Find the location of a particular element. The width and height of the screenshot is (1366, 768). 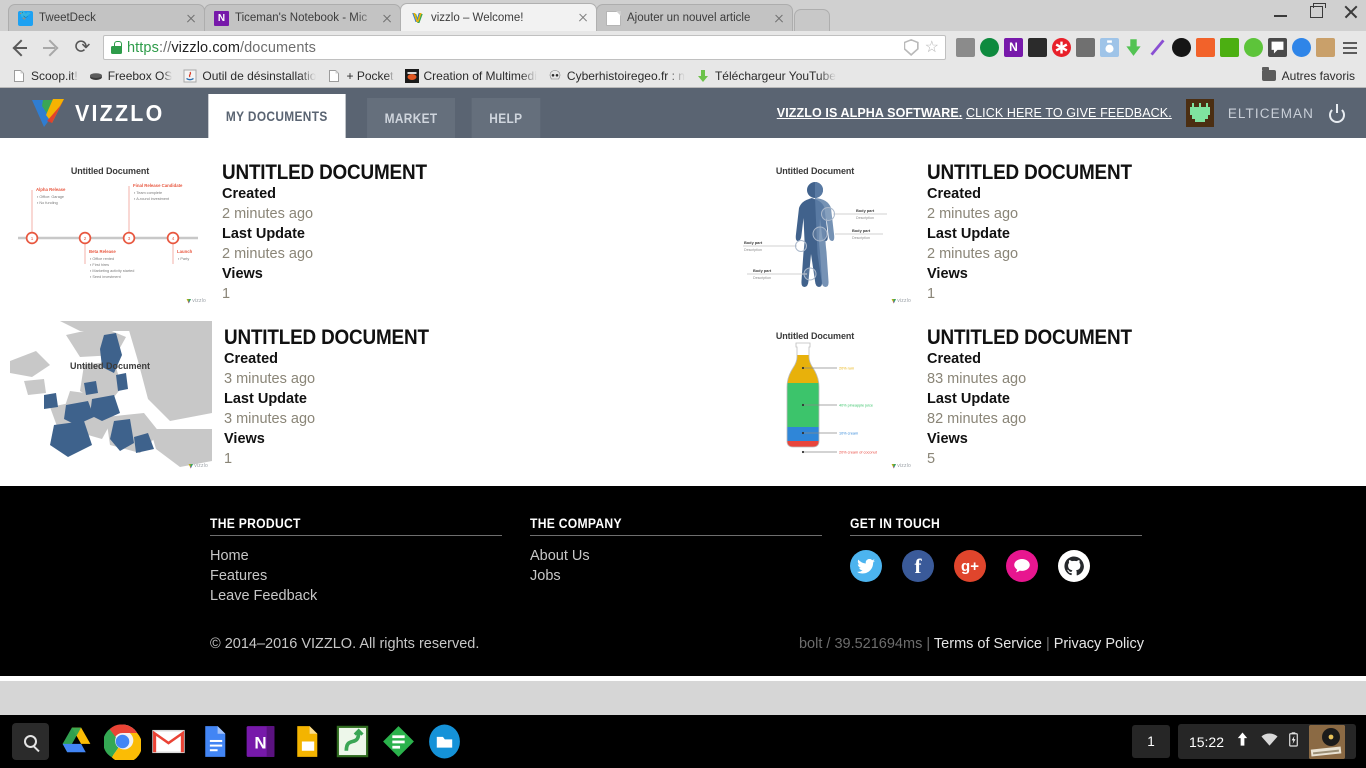

extension-green-arrow is located at coordinates (1133, 47).